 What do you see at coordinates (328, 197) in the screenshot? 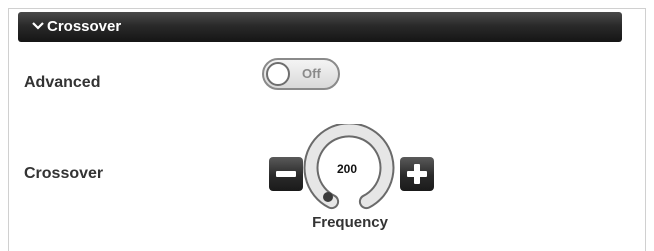
I see `knob-indicator` at bounding box center [328, 197].